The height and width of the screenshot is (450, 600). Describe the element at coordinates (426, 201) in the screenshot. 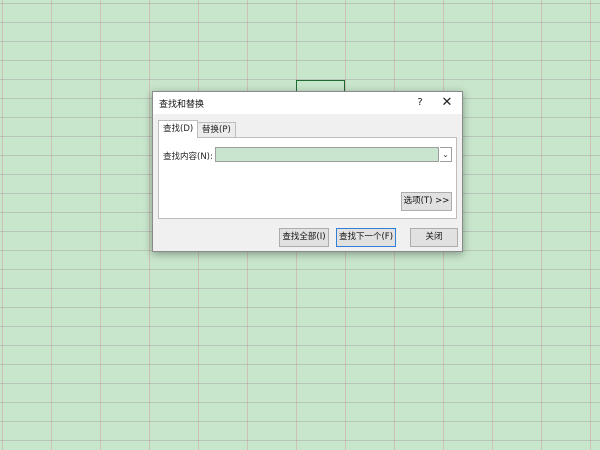

I see `options-button: 选项(T) >>` at that location.